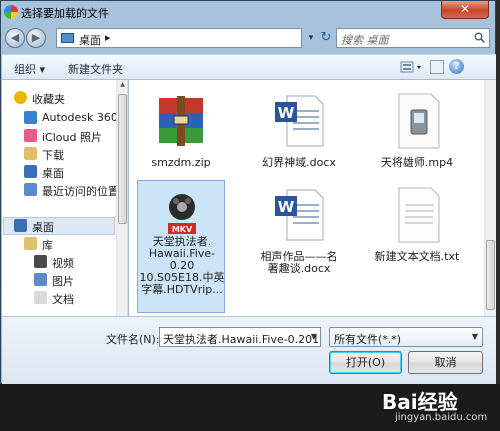 This screenshot has width=500, height=431. I want to click on file-name: 天将雄师.mp4, so click(417, 162).